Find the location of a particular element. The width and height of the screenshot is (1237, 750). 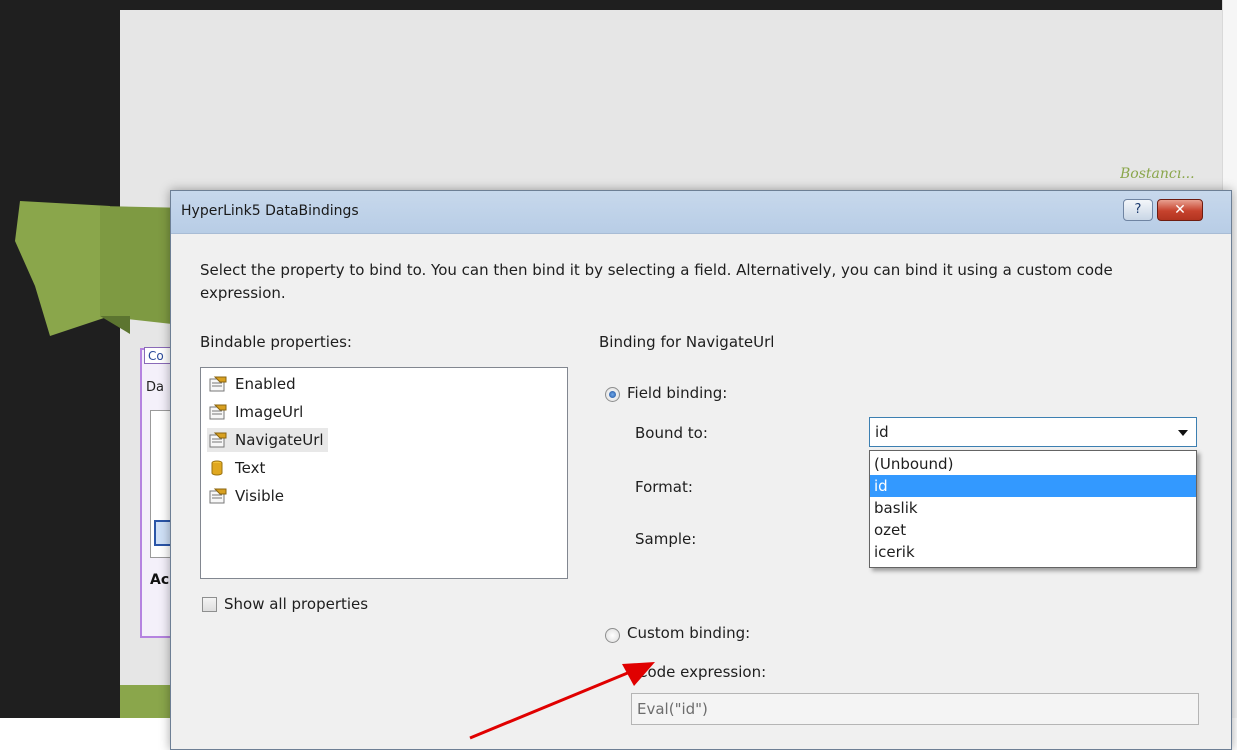

property-item-navigateurl: NavigateUrl is located at coordinates (267, 440).